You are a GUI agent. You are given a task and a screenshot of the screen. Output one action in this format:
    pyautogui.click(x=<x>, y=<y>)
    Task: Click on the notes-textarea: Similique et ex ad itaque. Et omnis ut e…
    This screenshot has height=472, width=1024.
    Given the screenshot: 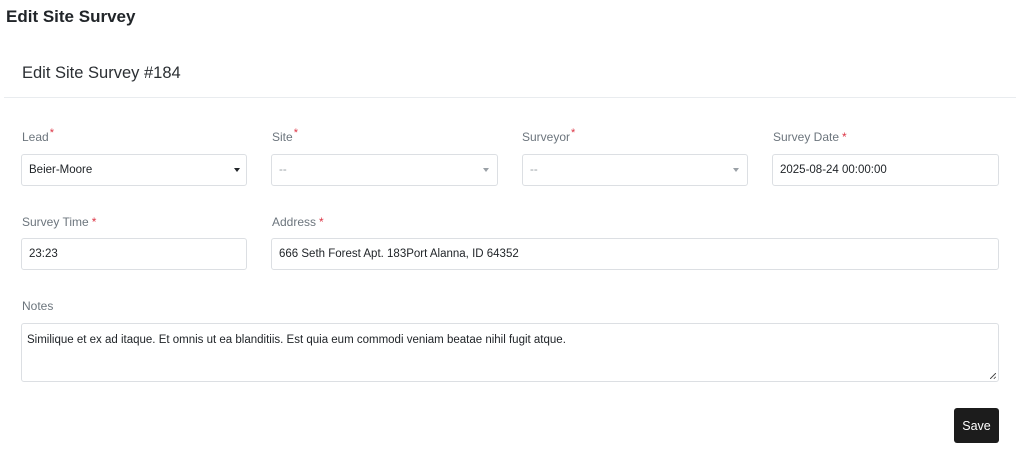 What is the action you would take?
    pyautogui.click(x=510, y=352)
    